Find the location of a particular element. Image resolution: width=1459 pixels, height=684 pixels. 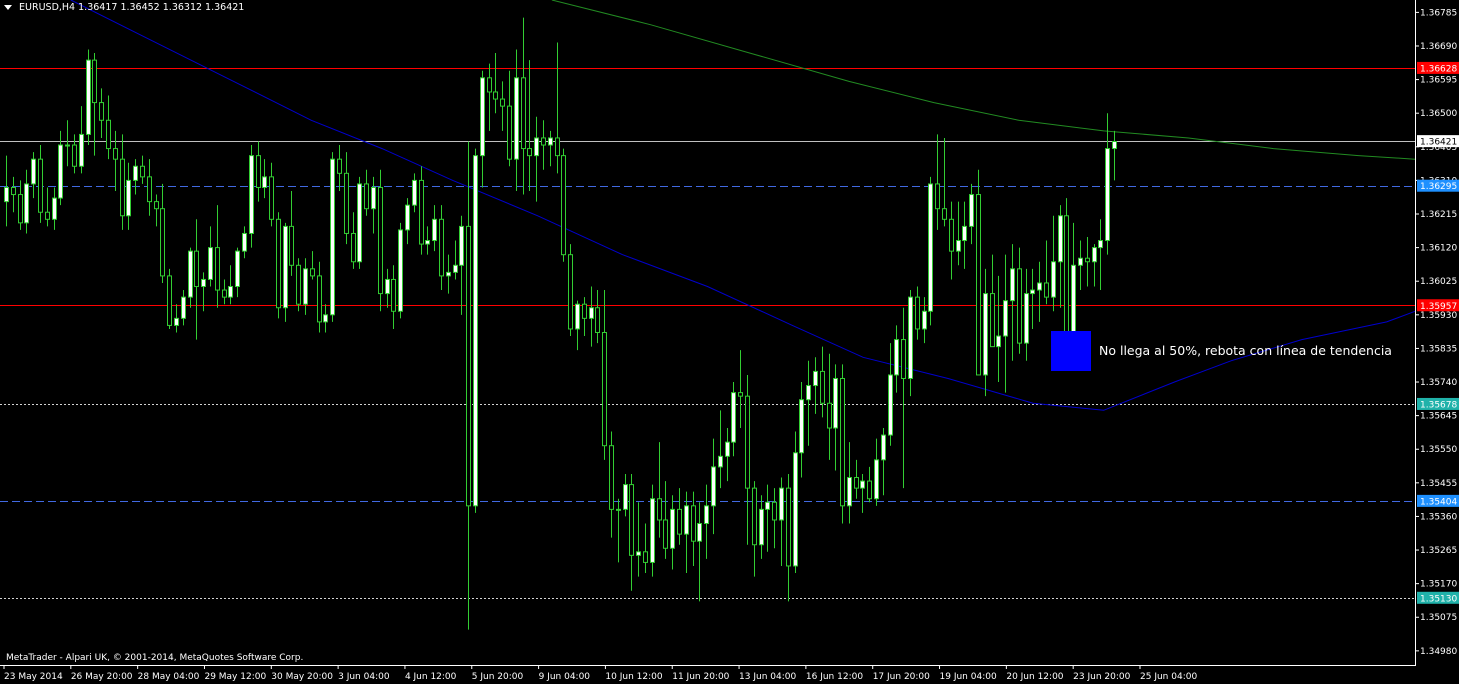

dropdown-triangle-icon is located at coordinates (8, 7).